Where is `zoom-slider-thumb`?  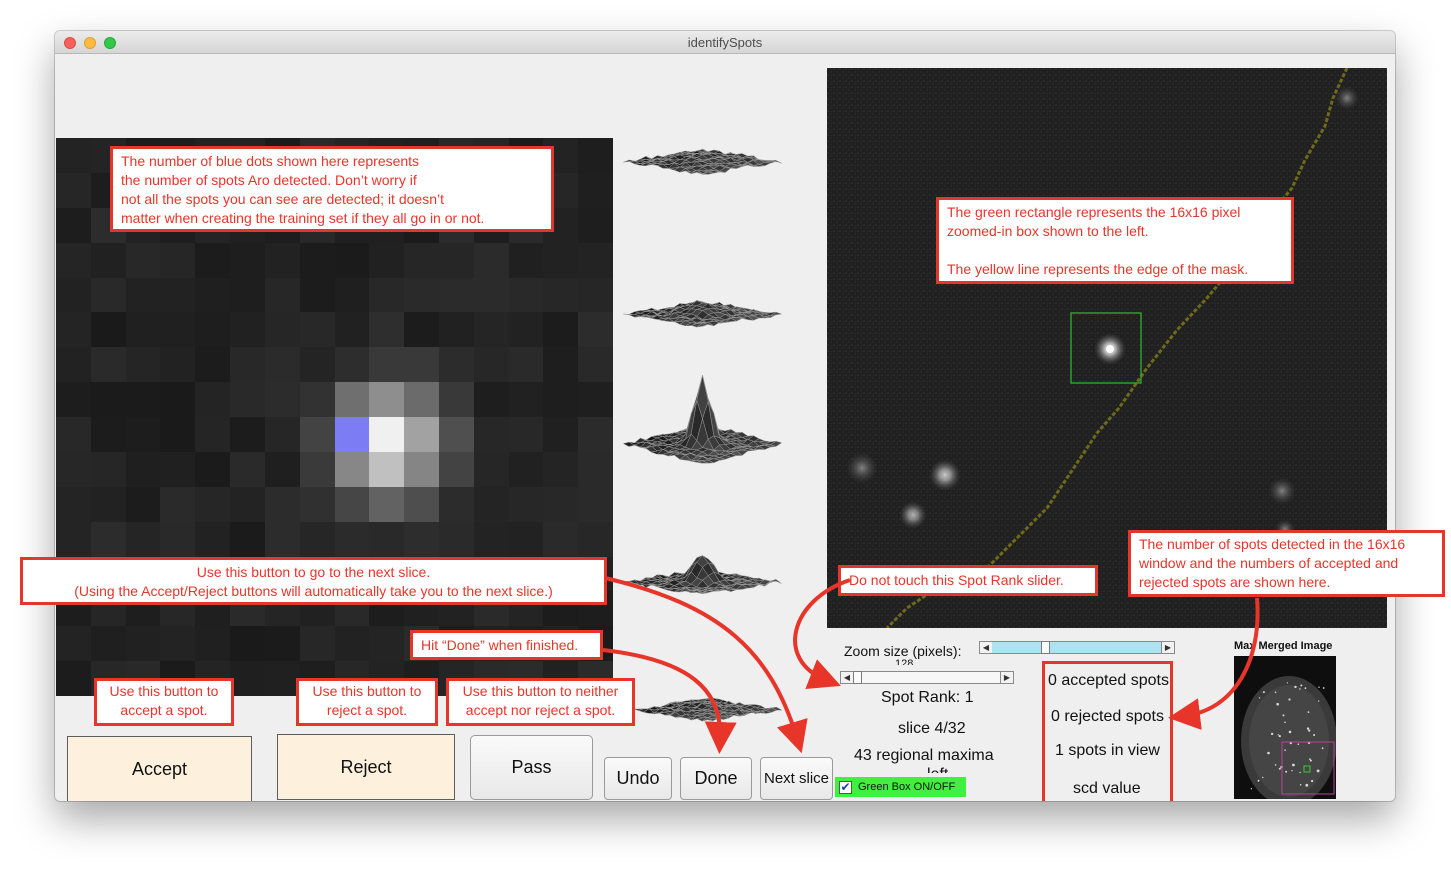 zoom-slider-thumb is located at coordinates (1045, 647).